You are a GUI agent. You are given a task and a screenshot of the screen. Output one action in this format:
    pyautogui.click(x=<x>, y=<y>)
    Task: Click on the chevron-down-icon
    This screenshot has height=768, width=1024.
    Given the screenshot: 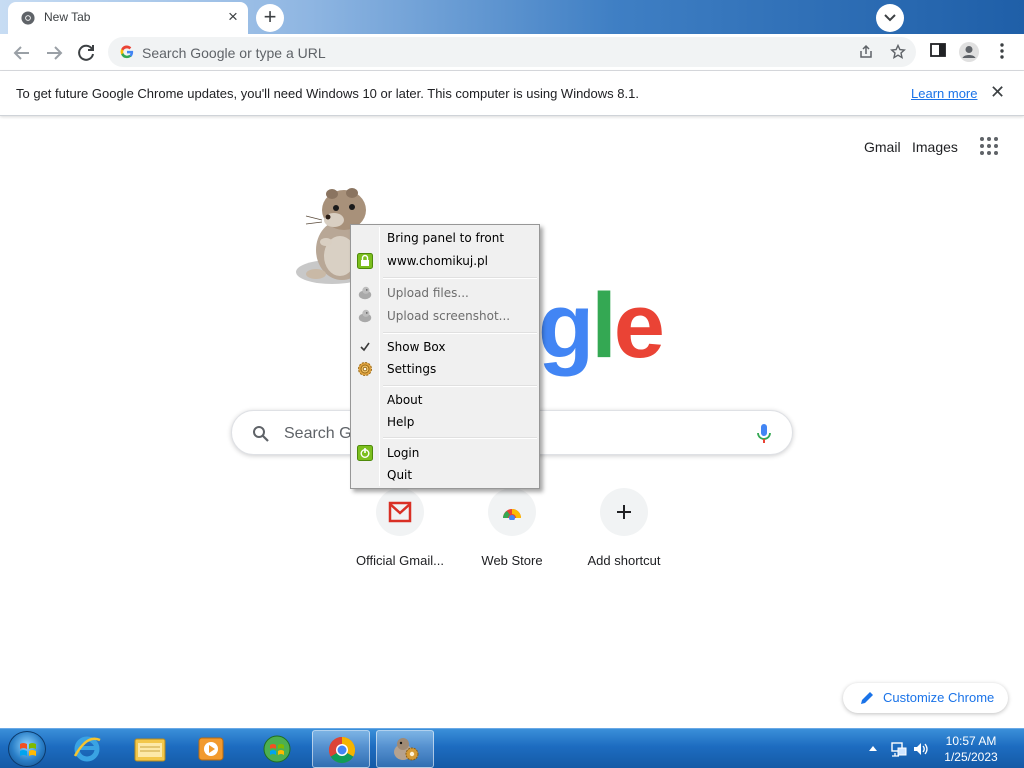 What is the action you would take?
    pyautogui.click(x=890, y=18)
    